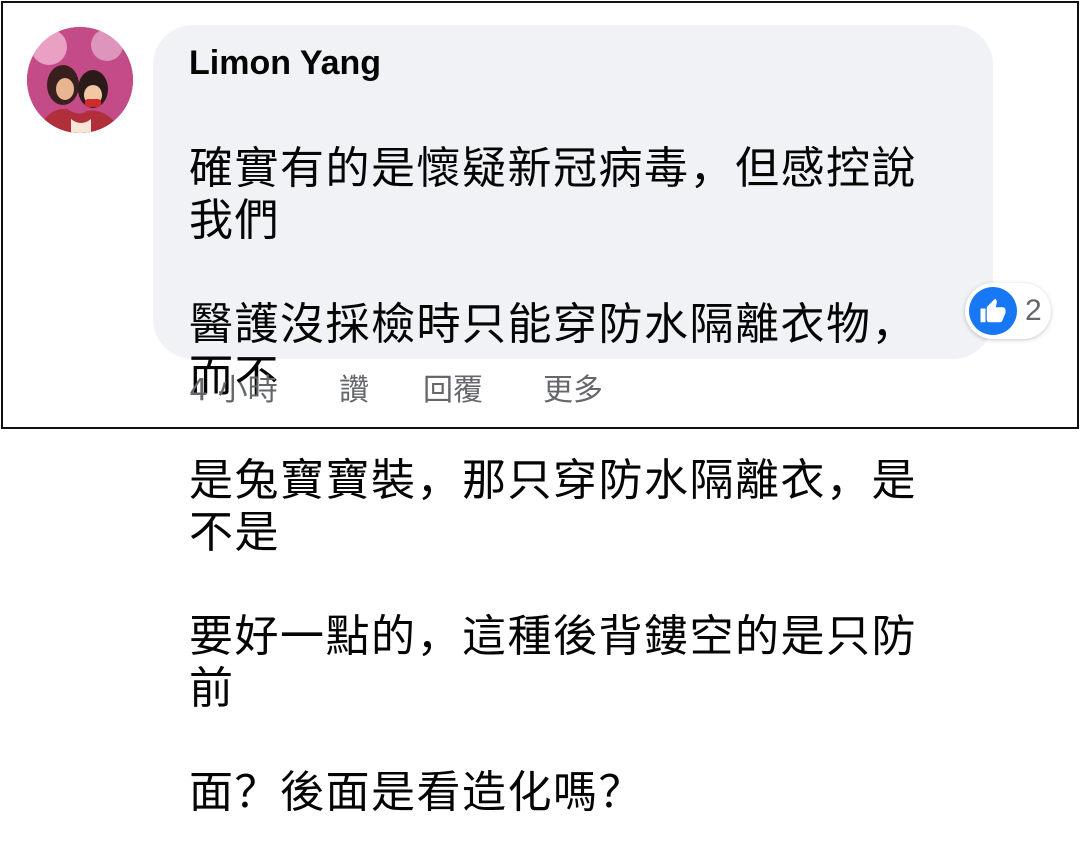  Describe the element at coordinates (354, 391) in the screenshot. I see `like-button: 讚` at that location.